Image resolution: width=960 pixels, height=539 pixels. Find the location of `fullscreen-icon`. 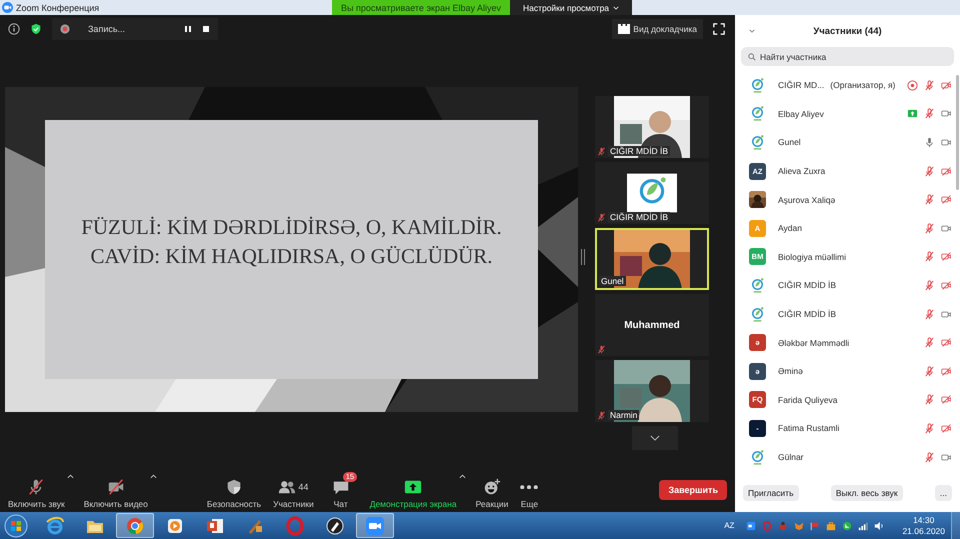

fullscreen-icon is located at coordinates (719, 29).